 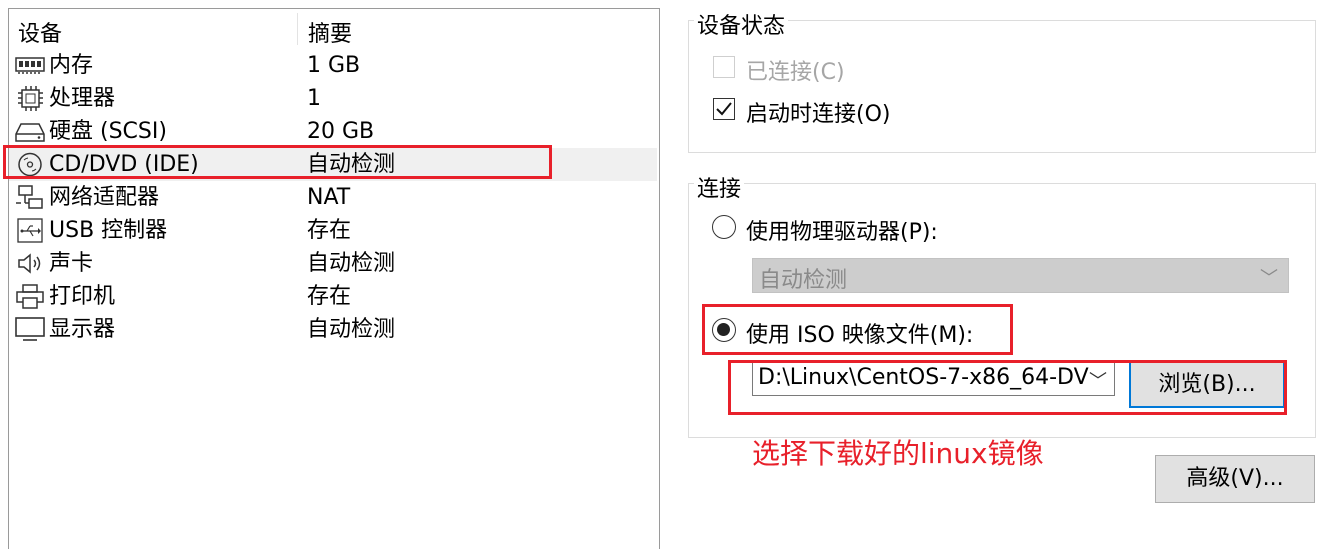 What do you see at coordinates (30, 131) in the screenshot?
I see `hard-disk-icon` at bounding box center [30, 131].